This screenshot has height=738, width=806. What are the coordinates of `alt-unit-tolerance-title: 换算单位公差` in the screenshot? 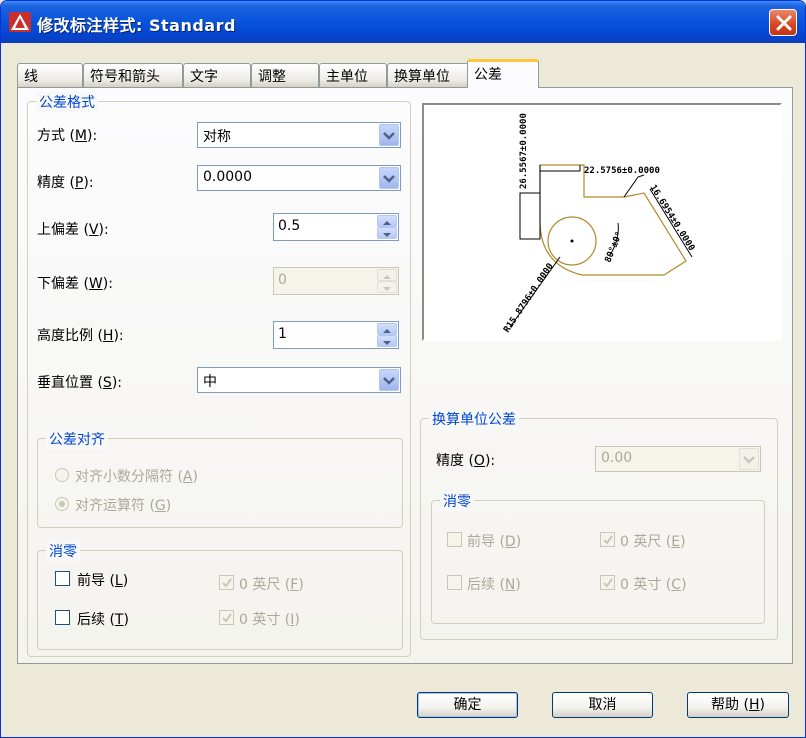 It's located at (474, 419).